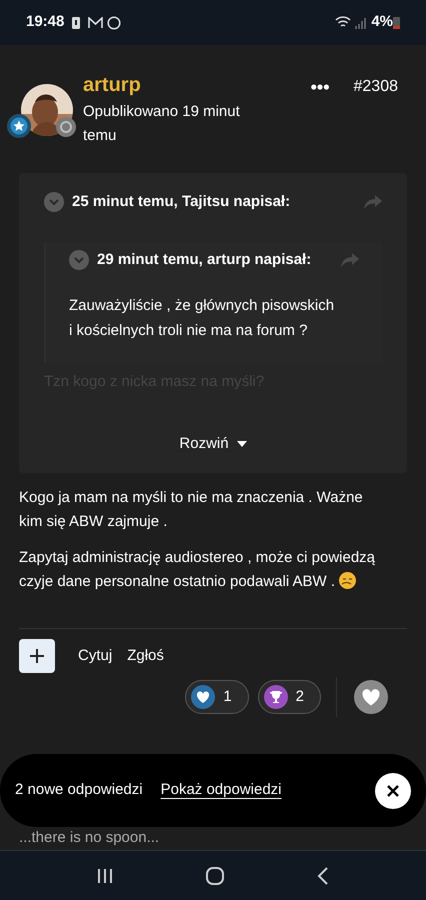 This screenshot has width=426, height=900. What do you see at coordinates (204, 260) in the screenshot?
I see `quote-header: 29 minut temu, arturp napisał:` at bounding box center [204, 260].